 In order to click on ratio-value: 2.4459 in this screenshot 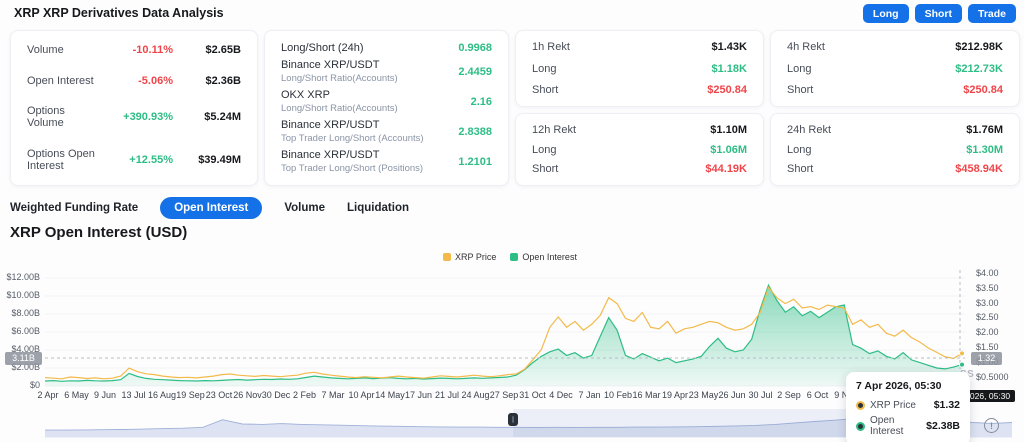, I will do `click(475, 71)`.